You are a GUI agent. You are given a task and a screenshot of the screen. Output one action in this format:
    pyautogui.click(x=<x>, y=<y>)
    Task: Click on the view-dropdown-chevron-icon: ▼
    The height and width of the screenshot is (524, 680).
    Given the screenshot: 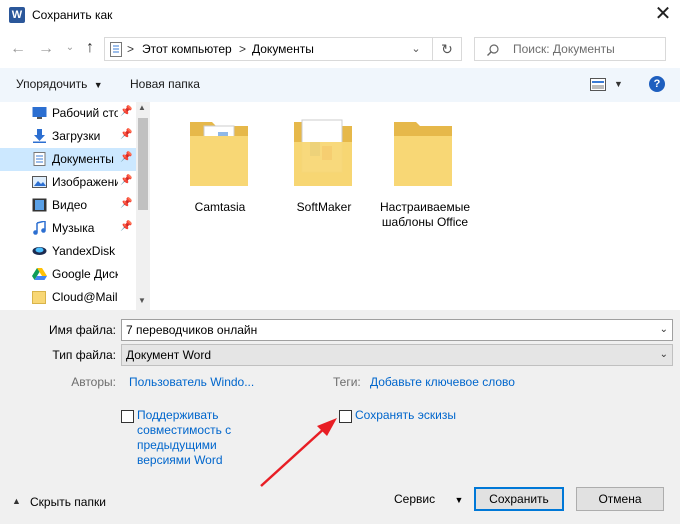 What is the action you would take?
    pyautogui.click(x=618, y=84)
    